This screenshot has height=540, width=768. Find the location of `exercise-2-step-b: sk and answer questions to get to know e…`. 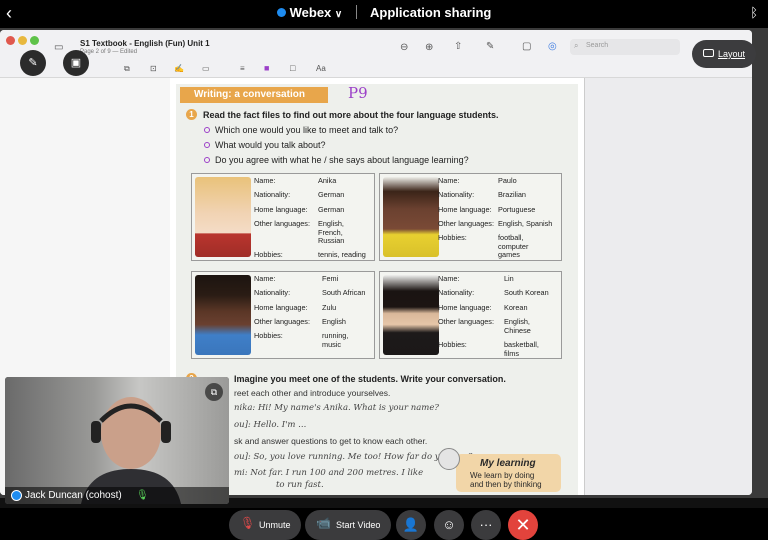

exercise-2-step-b: sk and answer questions to get to know e… is located at coordinates (331, 441).